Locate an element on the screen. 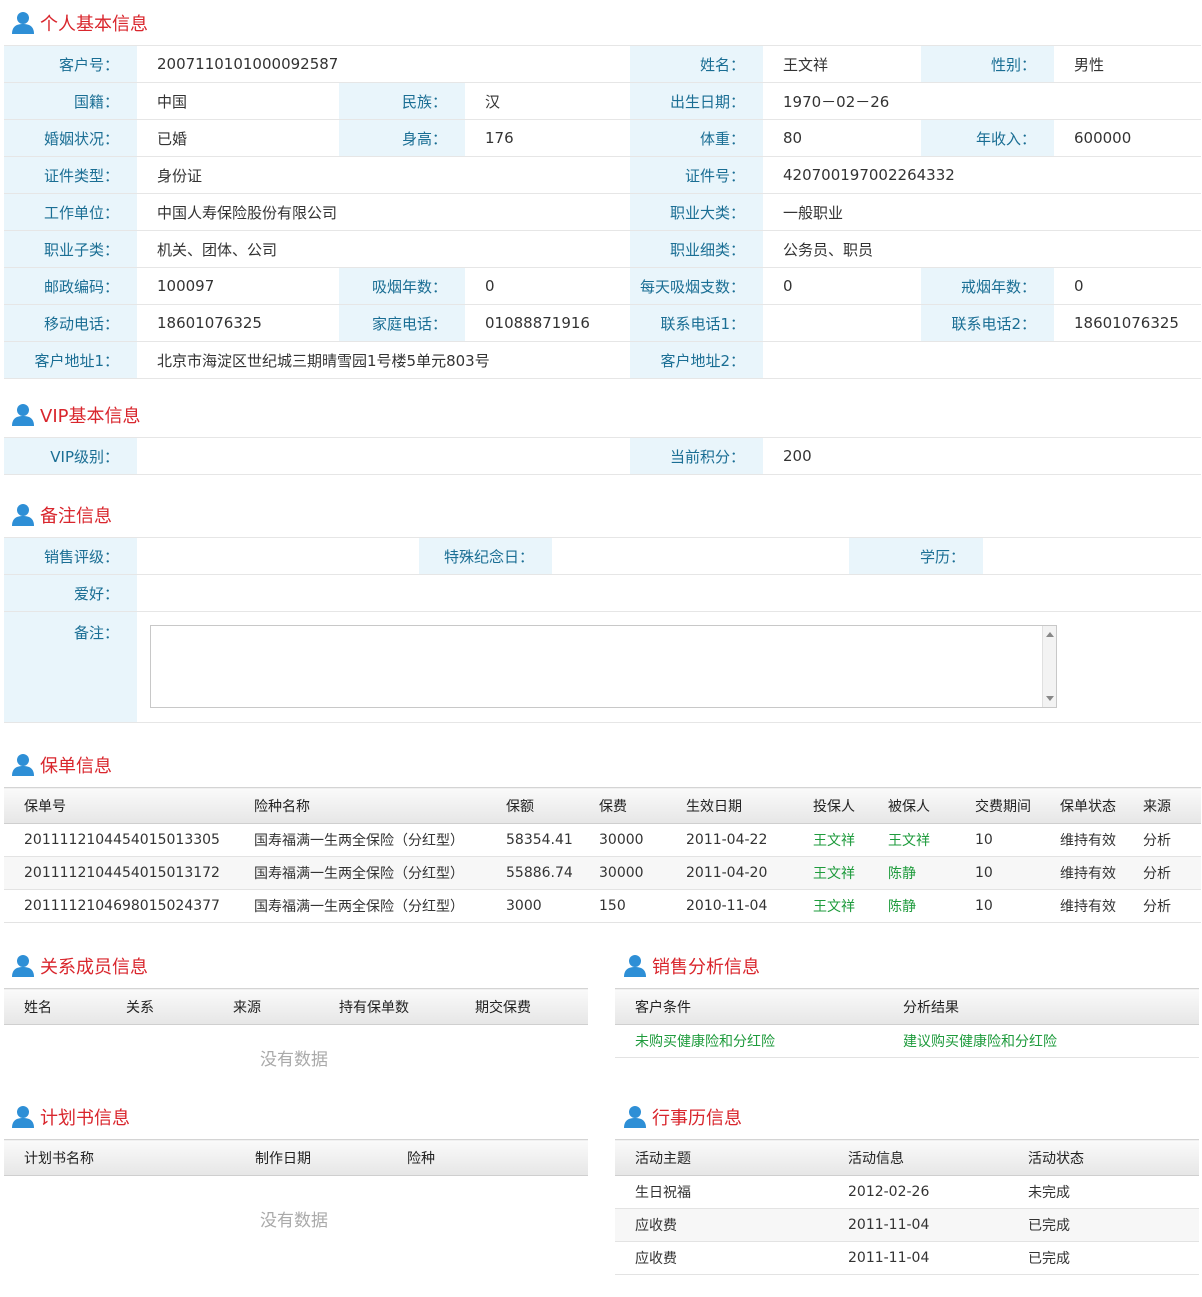 The width and height of the screenshot is (1202, 1297). col-header: 姓名 is located at coordinates (55, 1006).